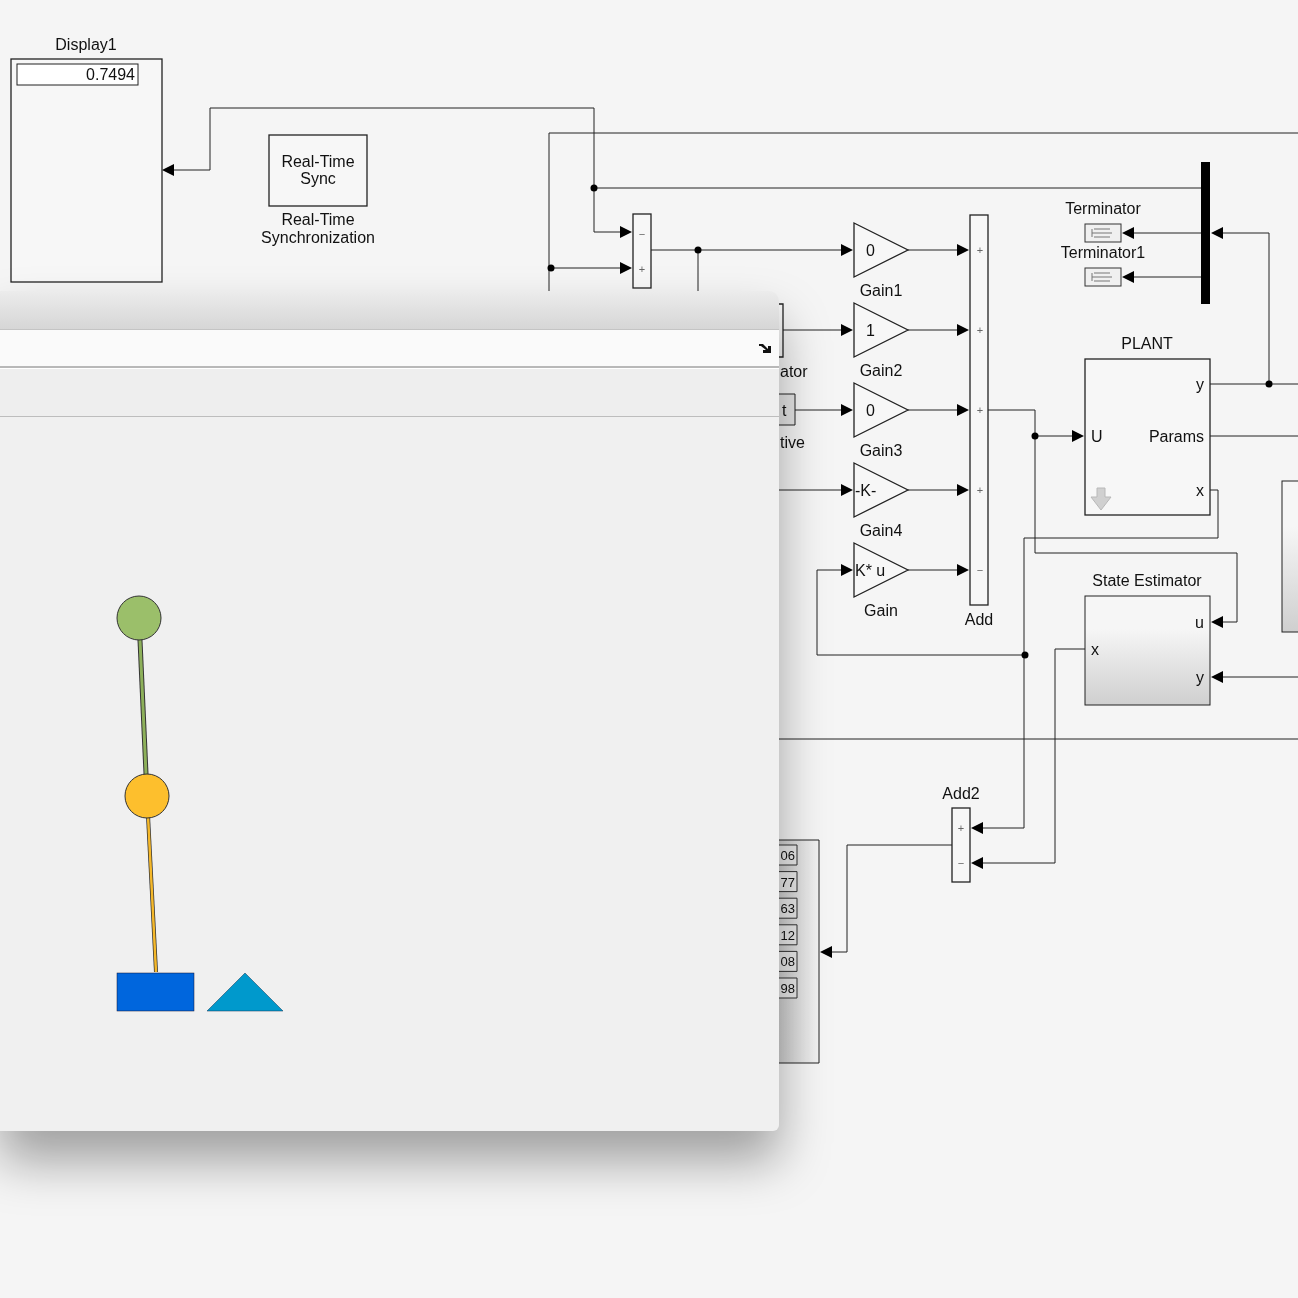 This screenshot has height=1298, width=1298. What do you see at coordinates (1199, 622) in the screenshot?
I see `port-label: u` at bounding box center [1199, 622].